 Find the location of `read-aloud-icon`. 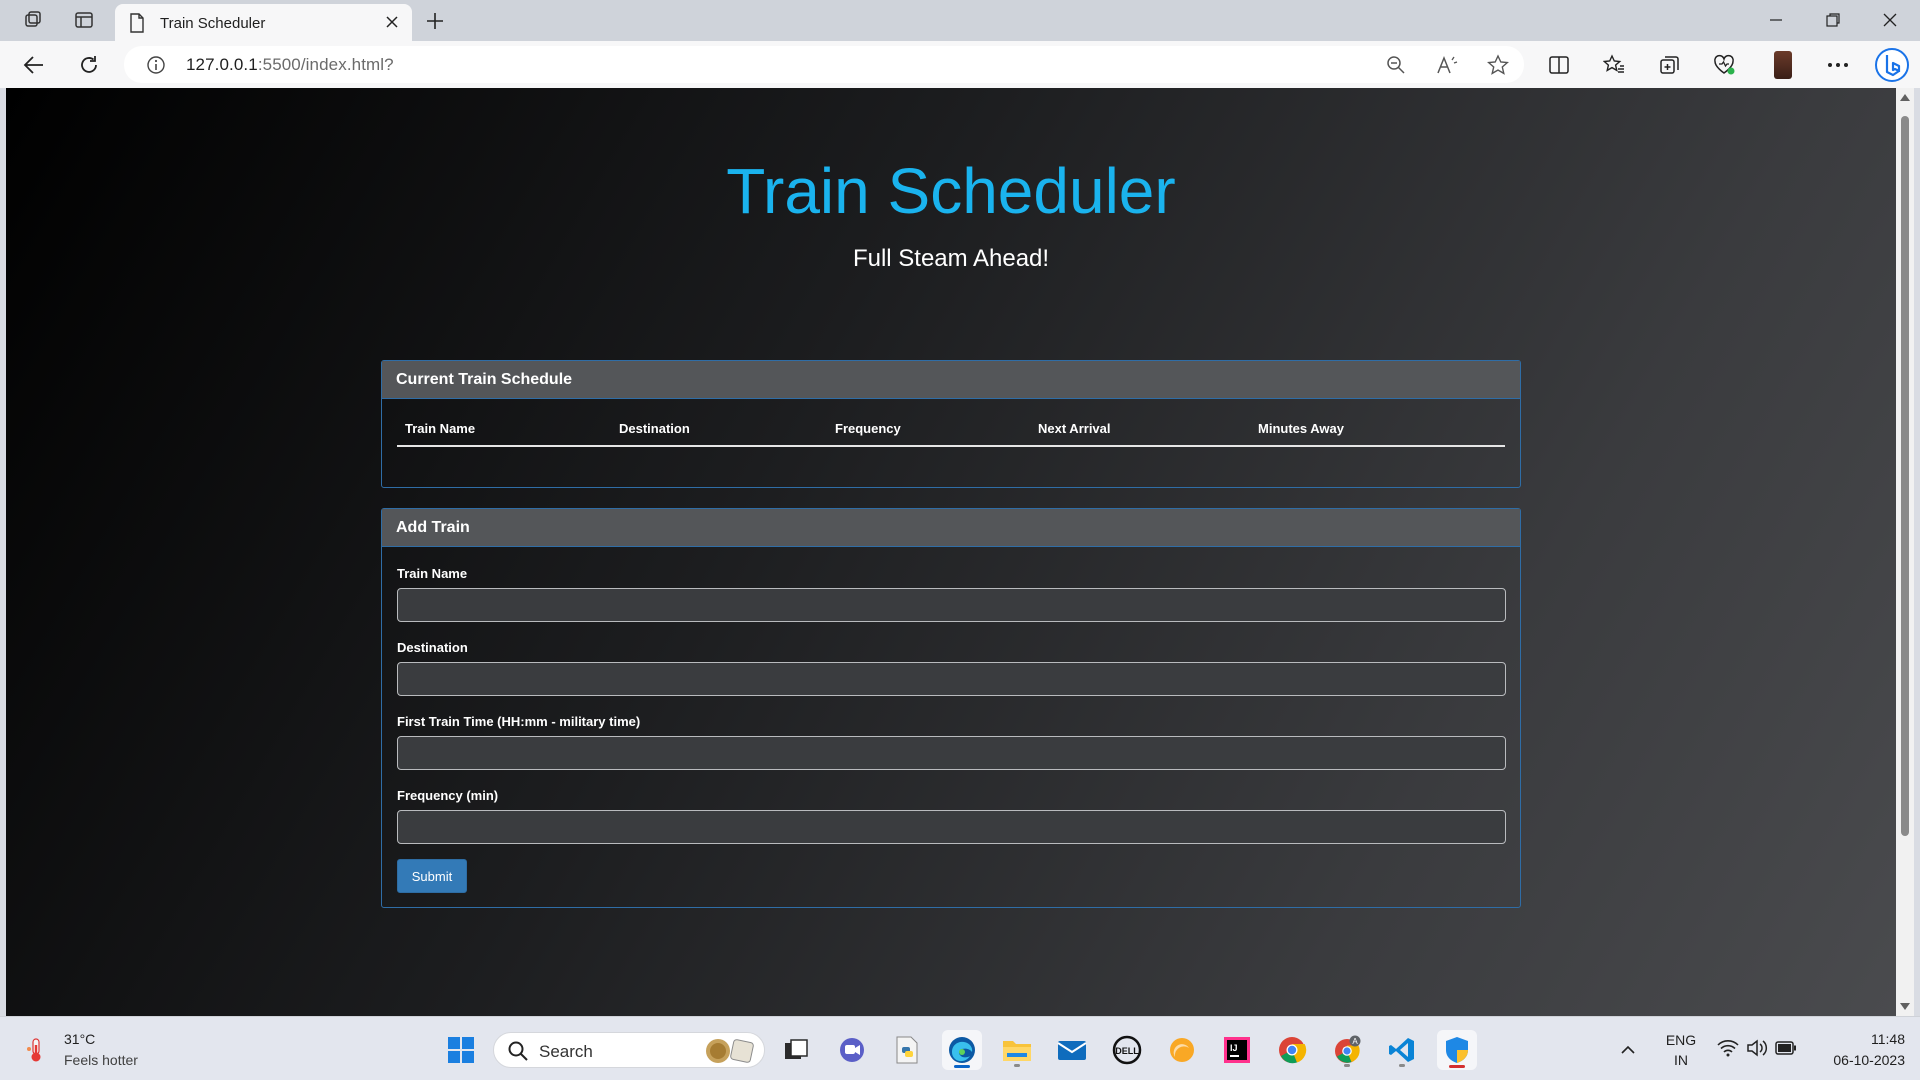

read-aloud-icon is located at coordinates (1447, 65).